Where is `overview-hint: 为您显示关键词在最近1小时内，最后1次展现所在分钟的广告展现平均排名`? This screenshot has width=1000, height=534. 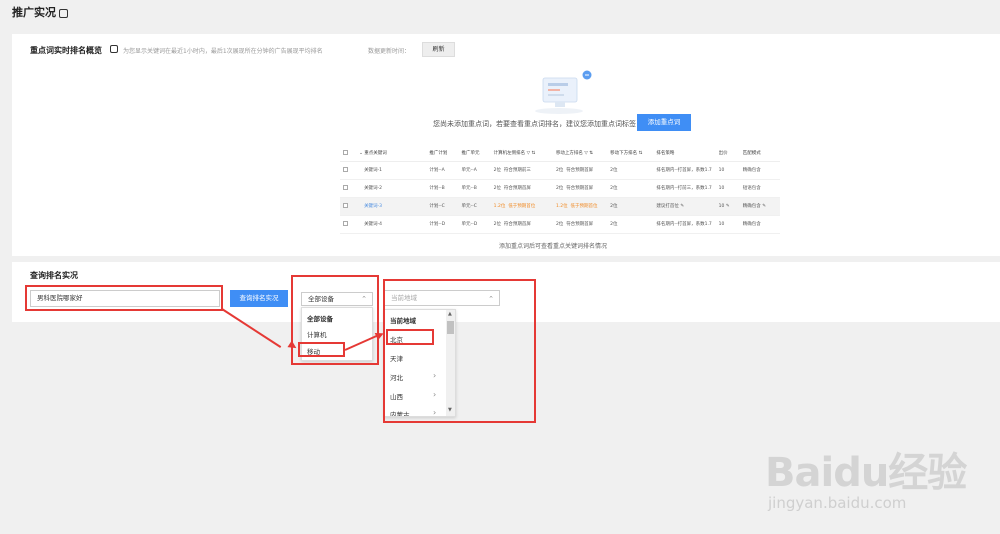
overview-hint: 为您显示关键词在最近1小时内，最后1次展现所在分钟的广告展现平均排名 is located at coordinates (223, 51).